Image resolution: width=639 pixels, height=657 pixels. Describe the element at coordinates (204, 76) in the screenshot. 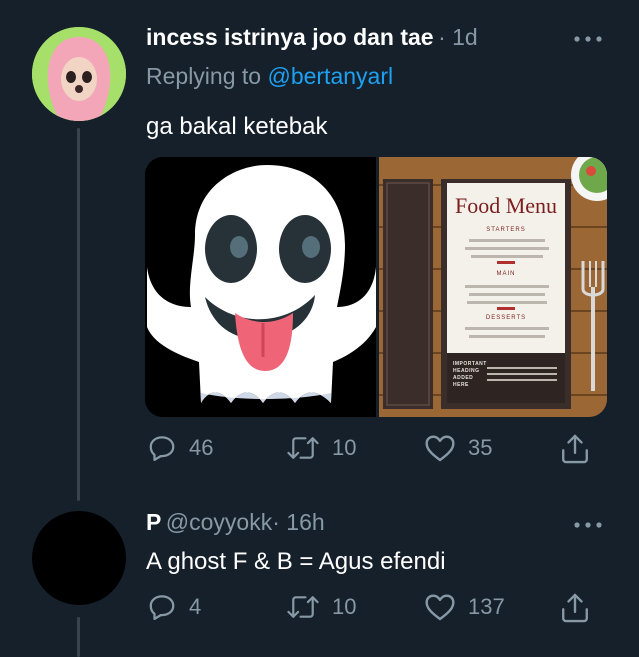

I see `replying-prefix: Replying to` at that location.